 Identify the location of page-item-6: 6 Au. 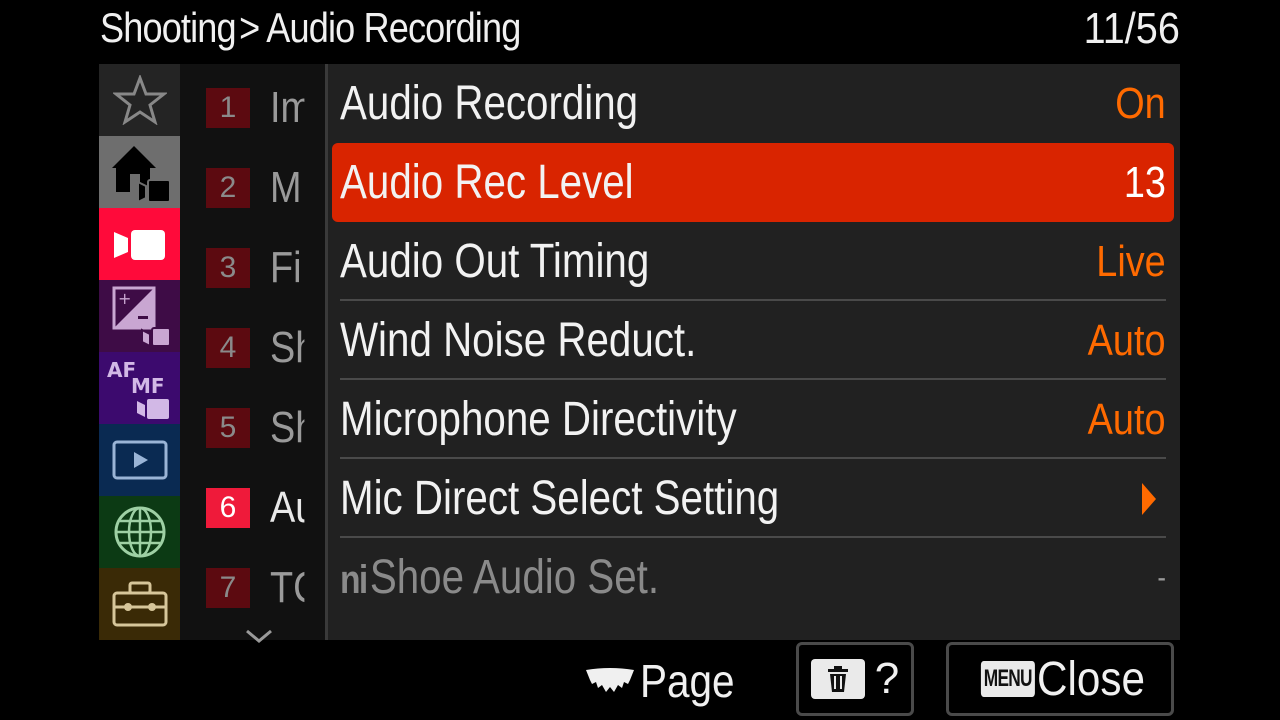
(258, 507).